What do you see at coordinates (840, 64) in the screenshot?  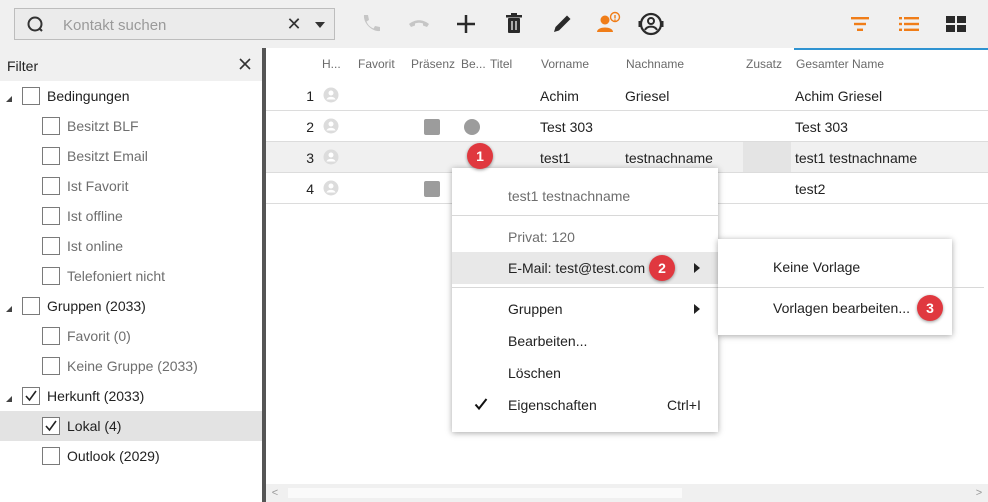 I see `column-header-gesamter-name: Gesamter Name` at bounding box center [840, 64].